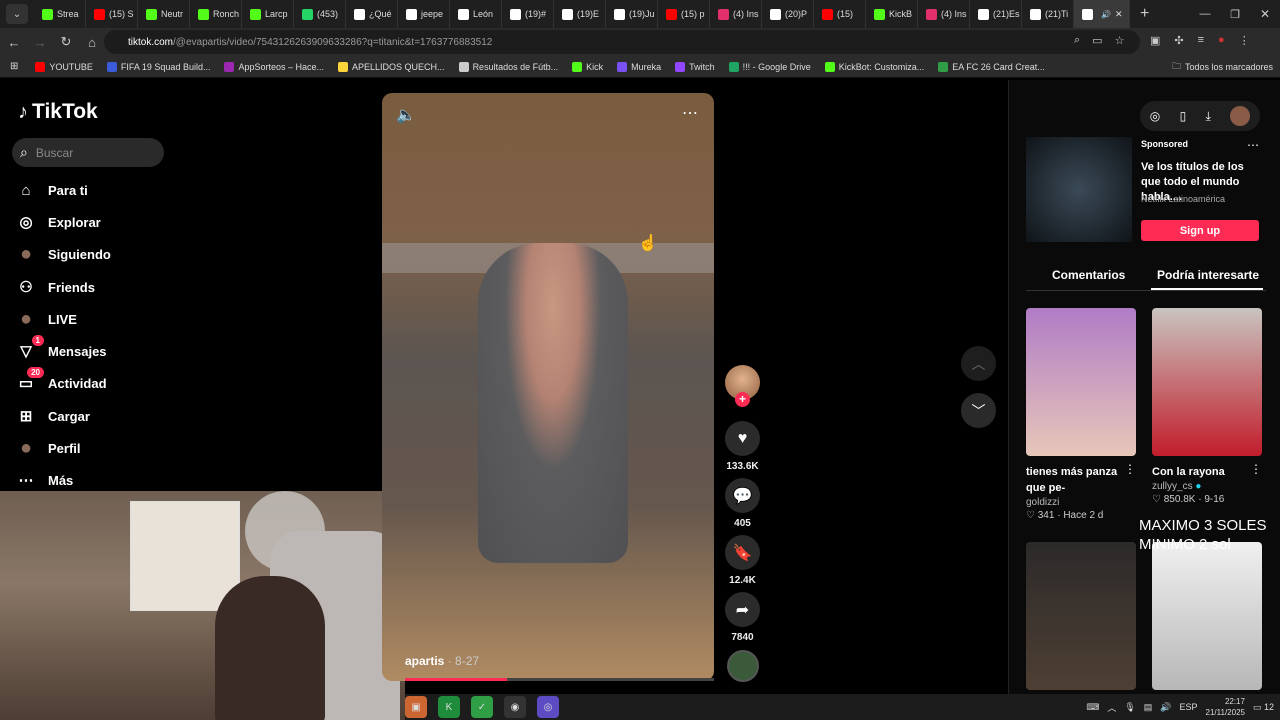  What do you see at coordinates (406, 115) in the screenshot?
I see `volume-icon: 🔈` at bounding box center [406, 115].